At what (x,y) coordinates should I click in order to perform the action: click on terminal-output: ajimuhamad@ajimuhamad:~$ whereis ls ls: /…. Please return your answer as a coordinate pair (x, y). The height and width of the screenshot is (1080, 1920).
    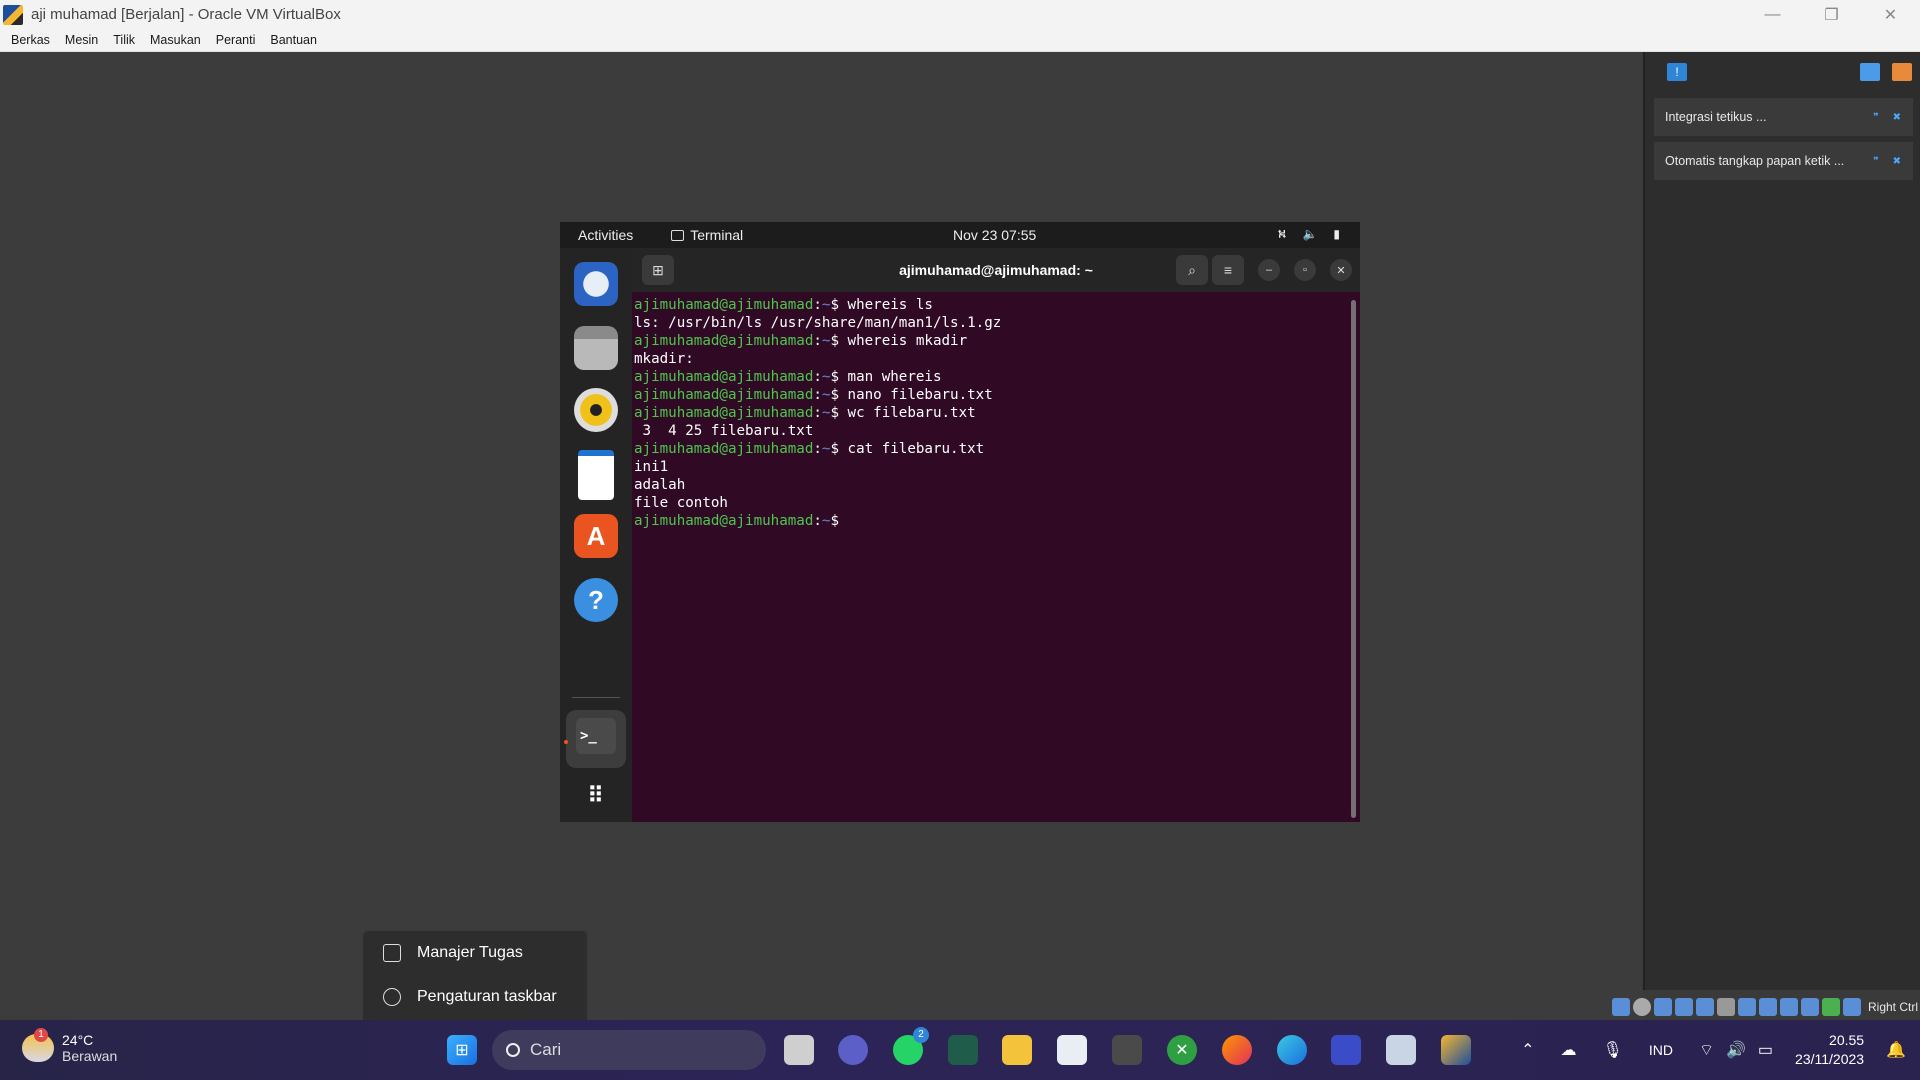
    Looking at the image, I should click on (996, 411).